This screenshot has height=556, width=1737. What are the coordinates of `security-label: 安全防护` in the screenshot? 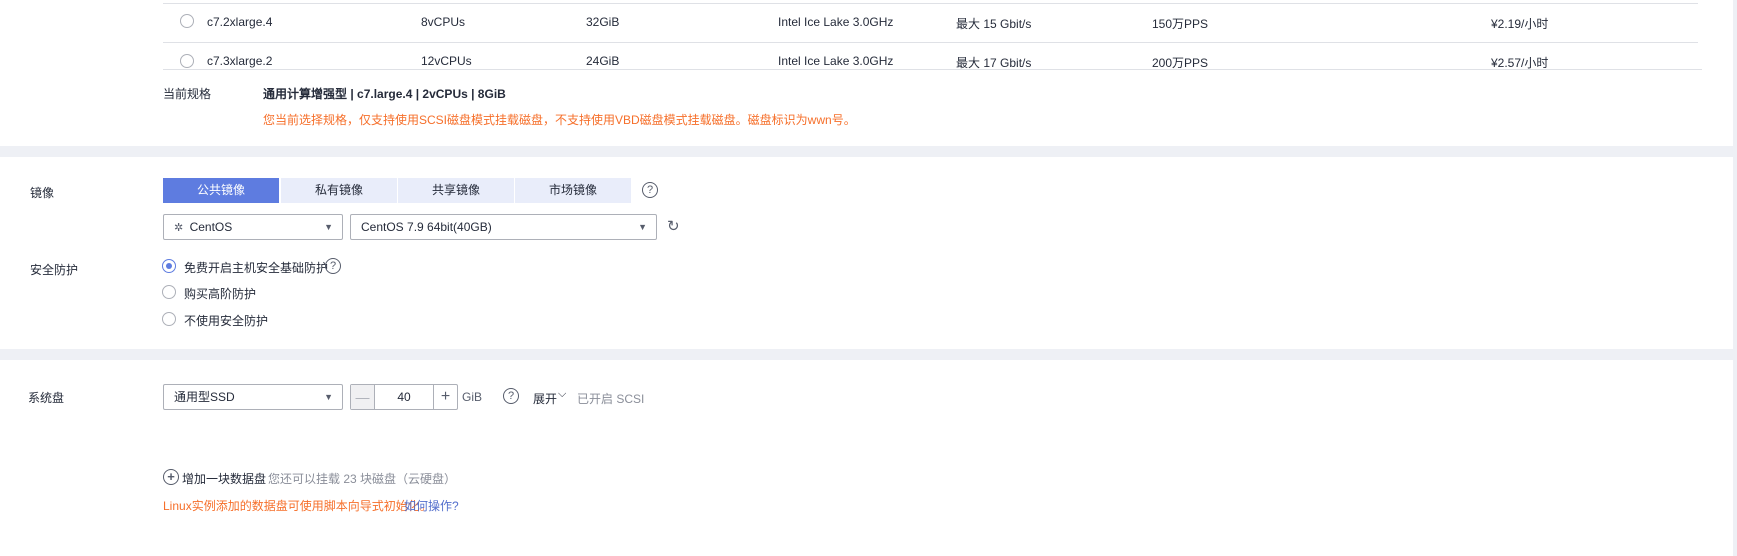 It's located at (54, 270).